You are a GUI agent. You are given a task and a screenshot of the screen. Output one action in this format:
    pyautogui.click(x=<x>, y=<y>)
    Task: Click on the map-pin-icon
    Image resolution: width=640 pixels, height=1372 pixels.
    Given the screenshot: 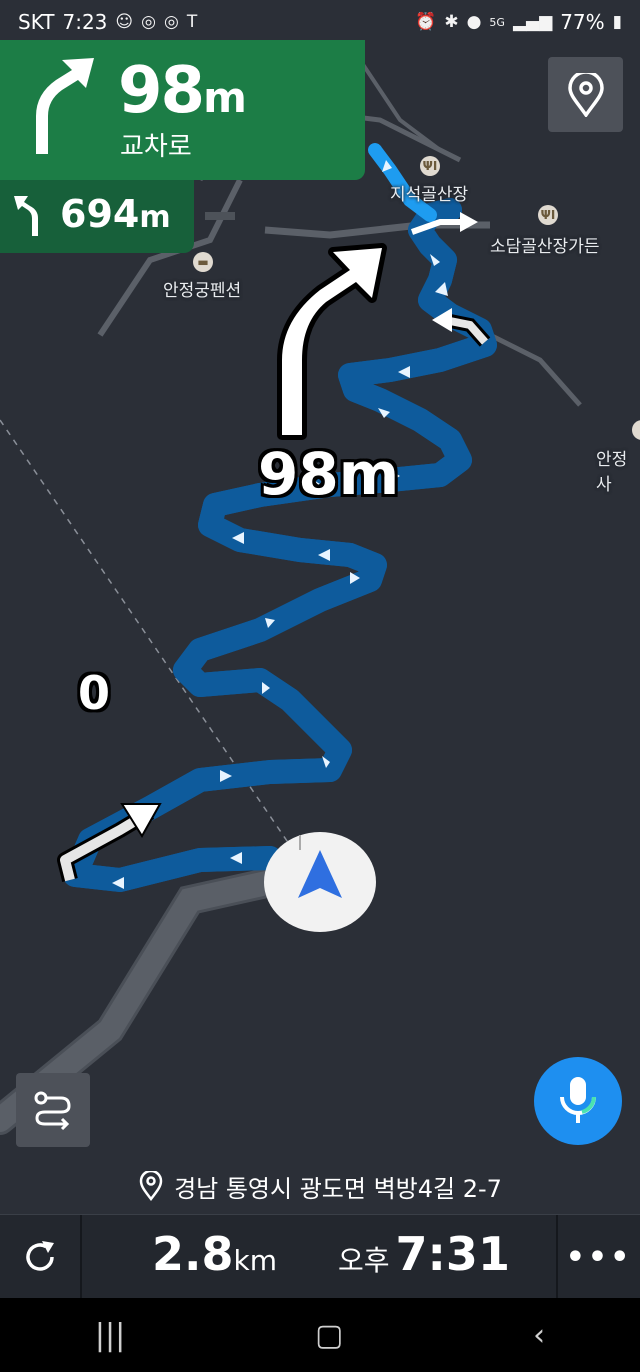 What is the action you would take?
    pyautogui.click(x=585, y=94)
    